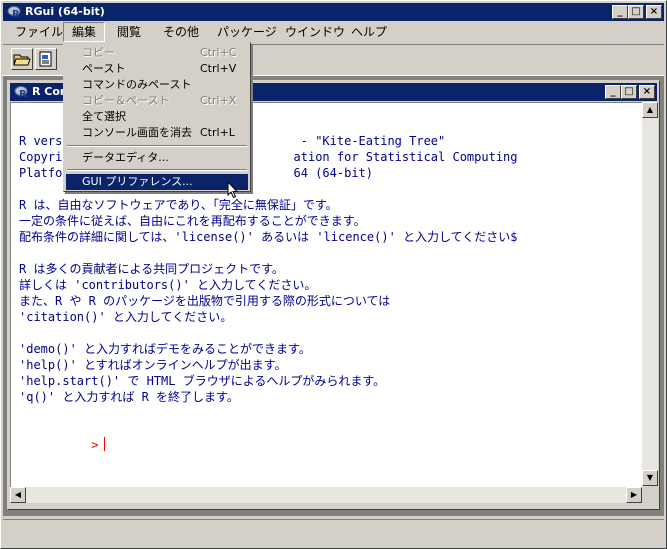 The width and height of the screenshot is (667, 549). What do you see at coordinates (647, 92) in the screenshot?
I see `console-close-button: ×` at bounding box center [647, 92].